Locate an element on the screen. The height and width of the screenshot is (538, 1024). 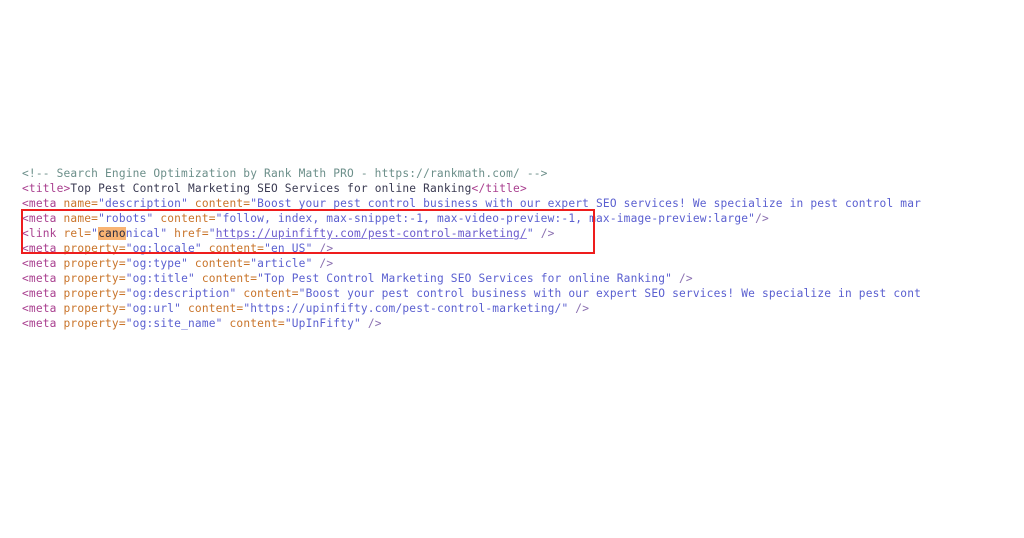
code-token-val: "en US" is located at coordinates (288, 248).